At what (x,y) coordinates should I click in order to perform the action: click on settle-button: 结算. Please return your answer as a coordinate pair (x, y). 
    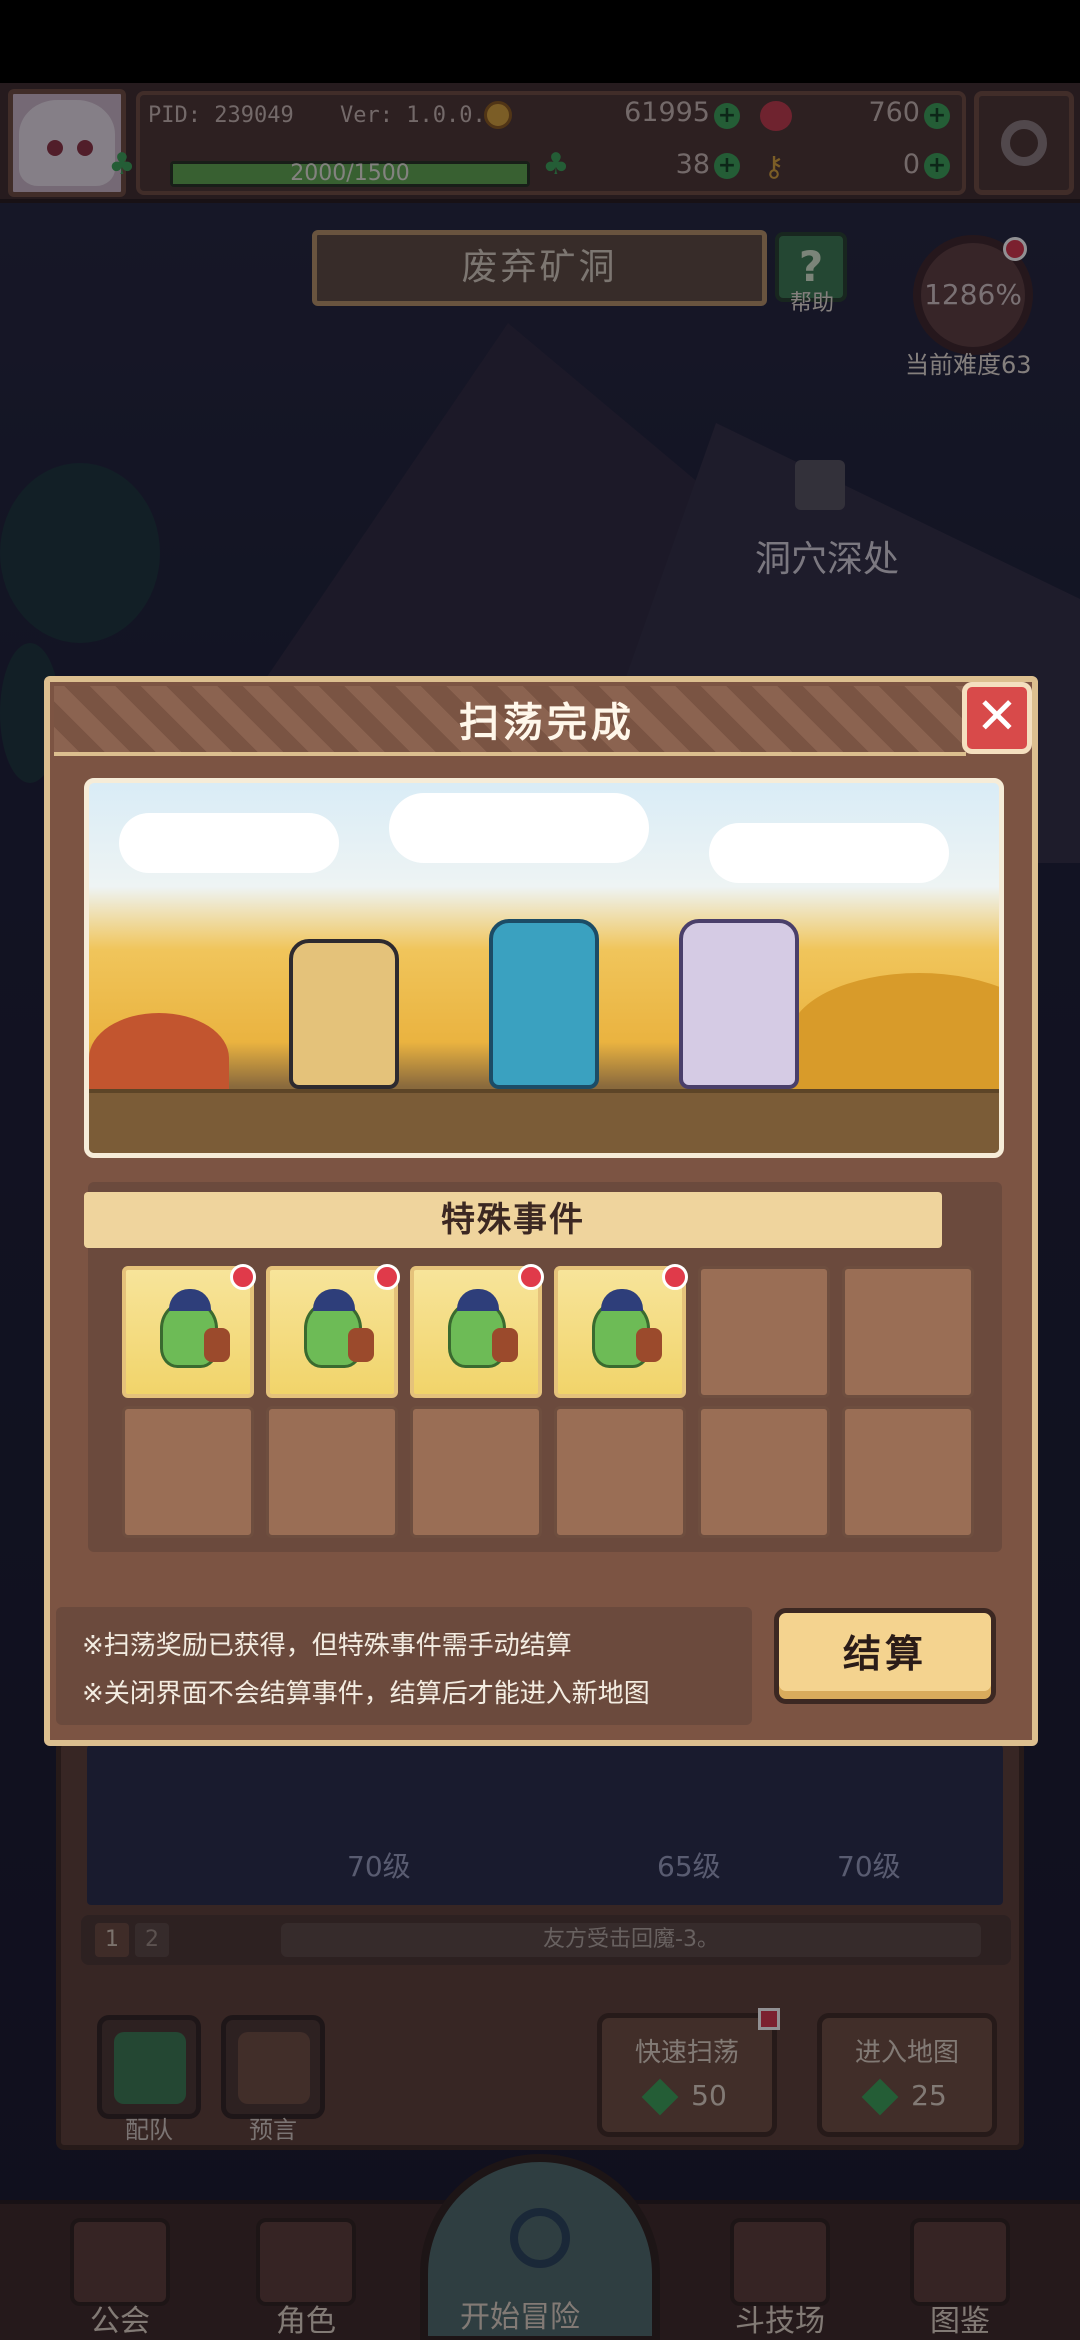
    Looking at the image, I should click on (885, 1656).